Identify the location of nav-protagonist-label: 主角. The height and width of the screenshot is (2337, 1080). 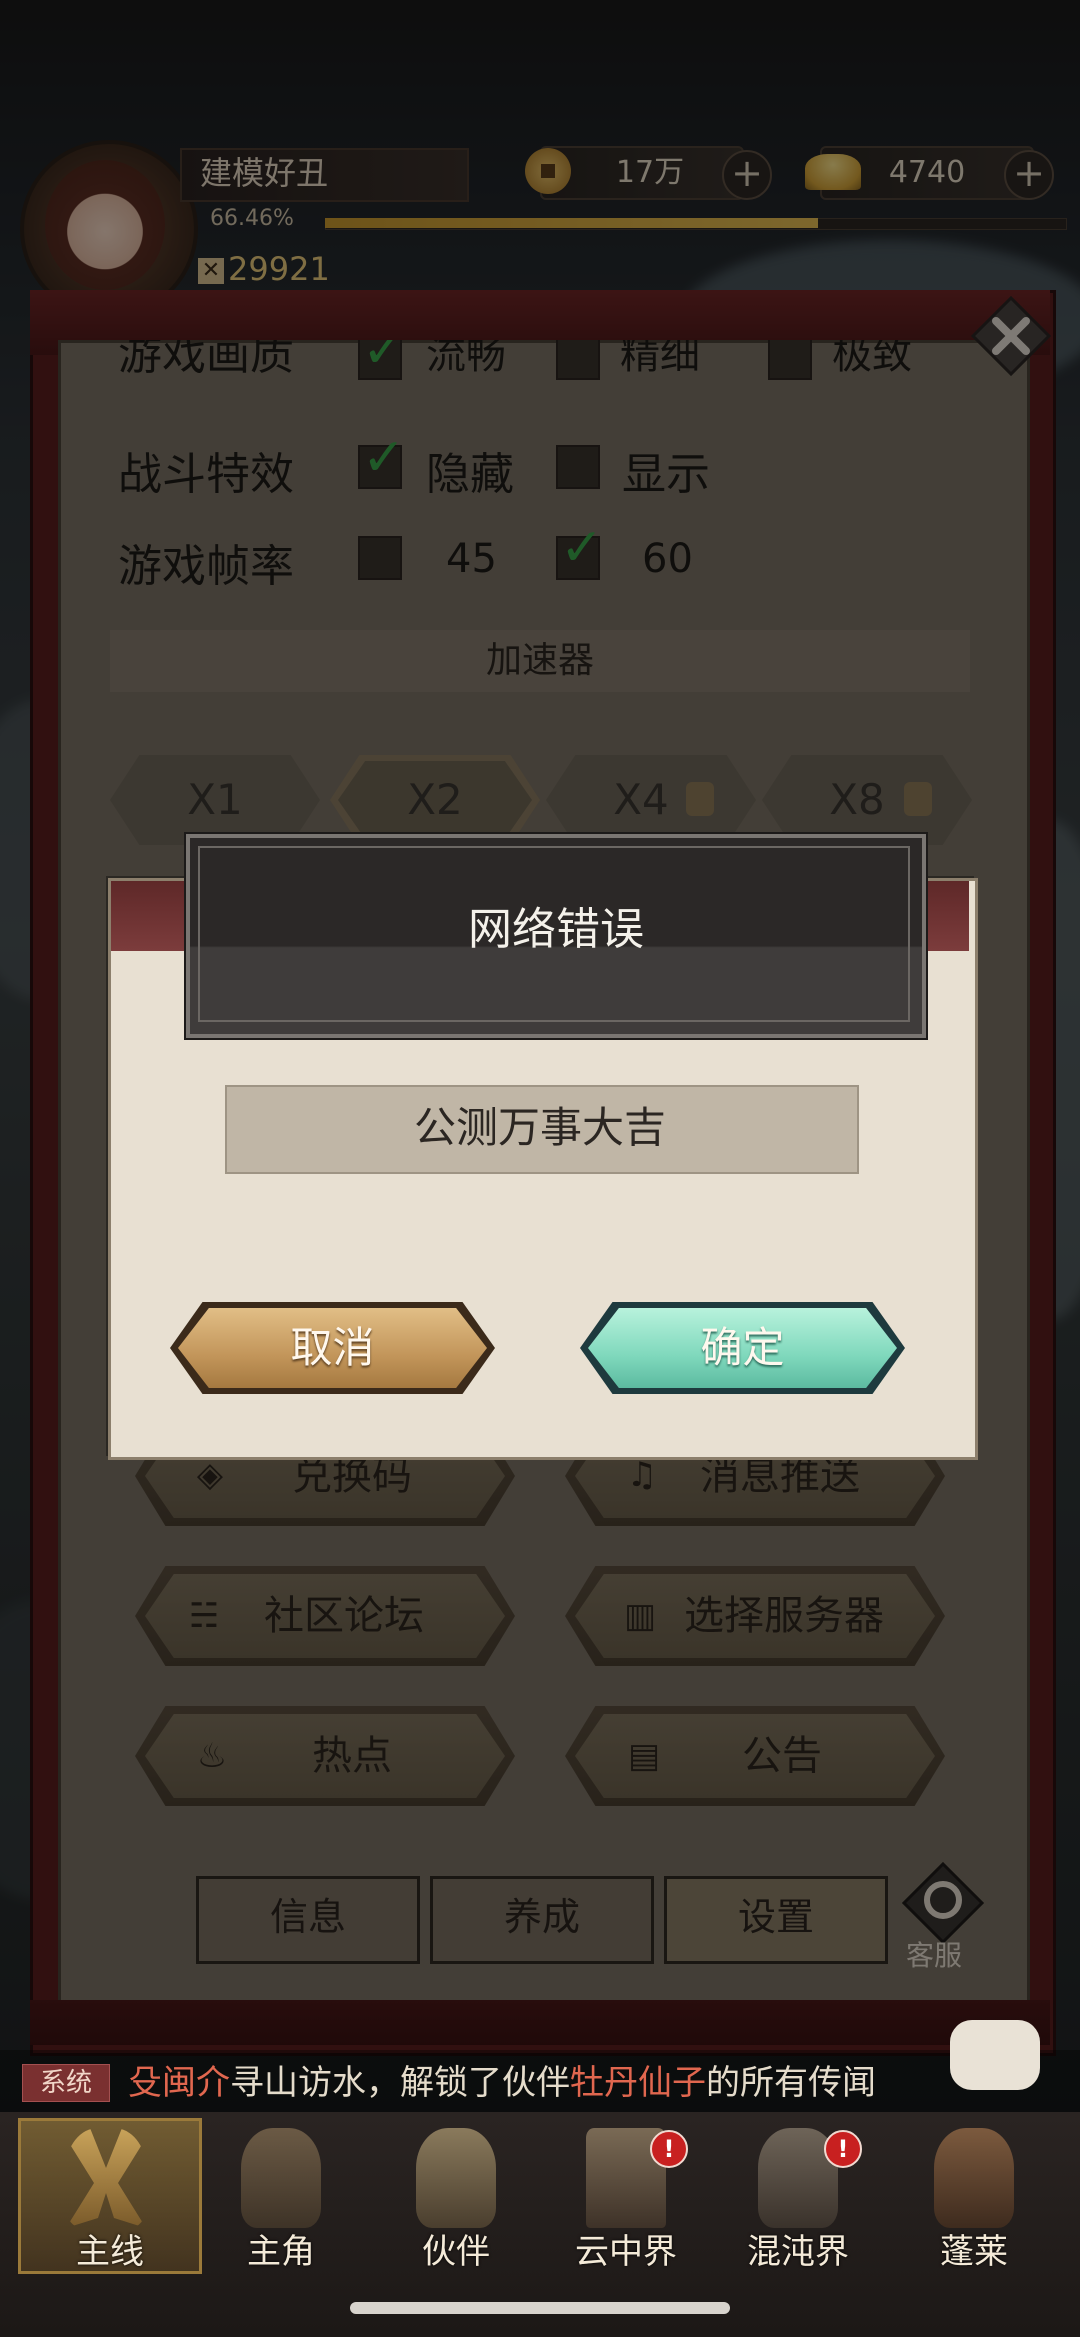
(281, 2252).